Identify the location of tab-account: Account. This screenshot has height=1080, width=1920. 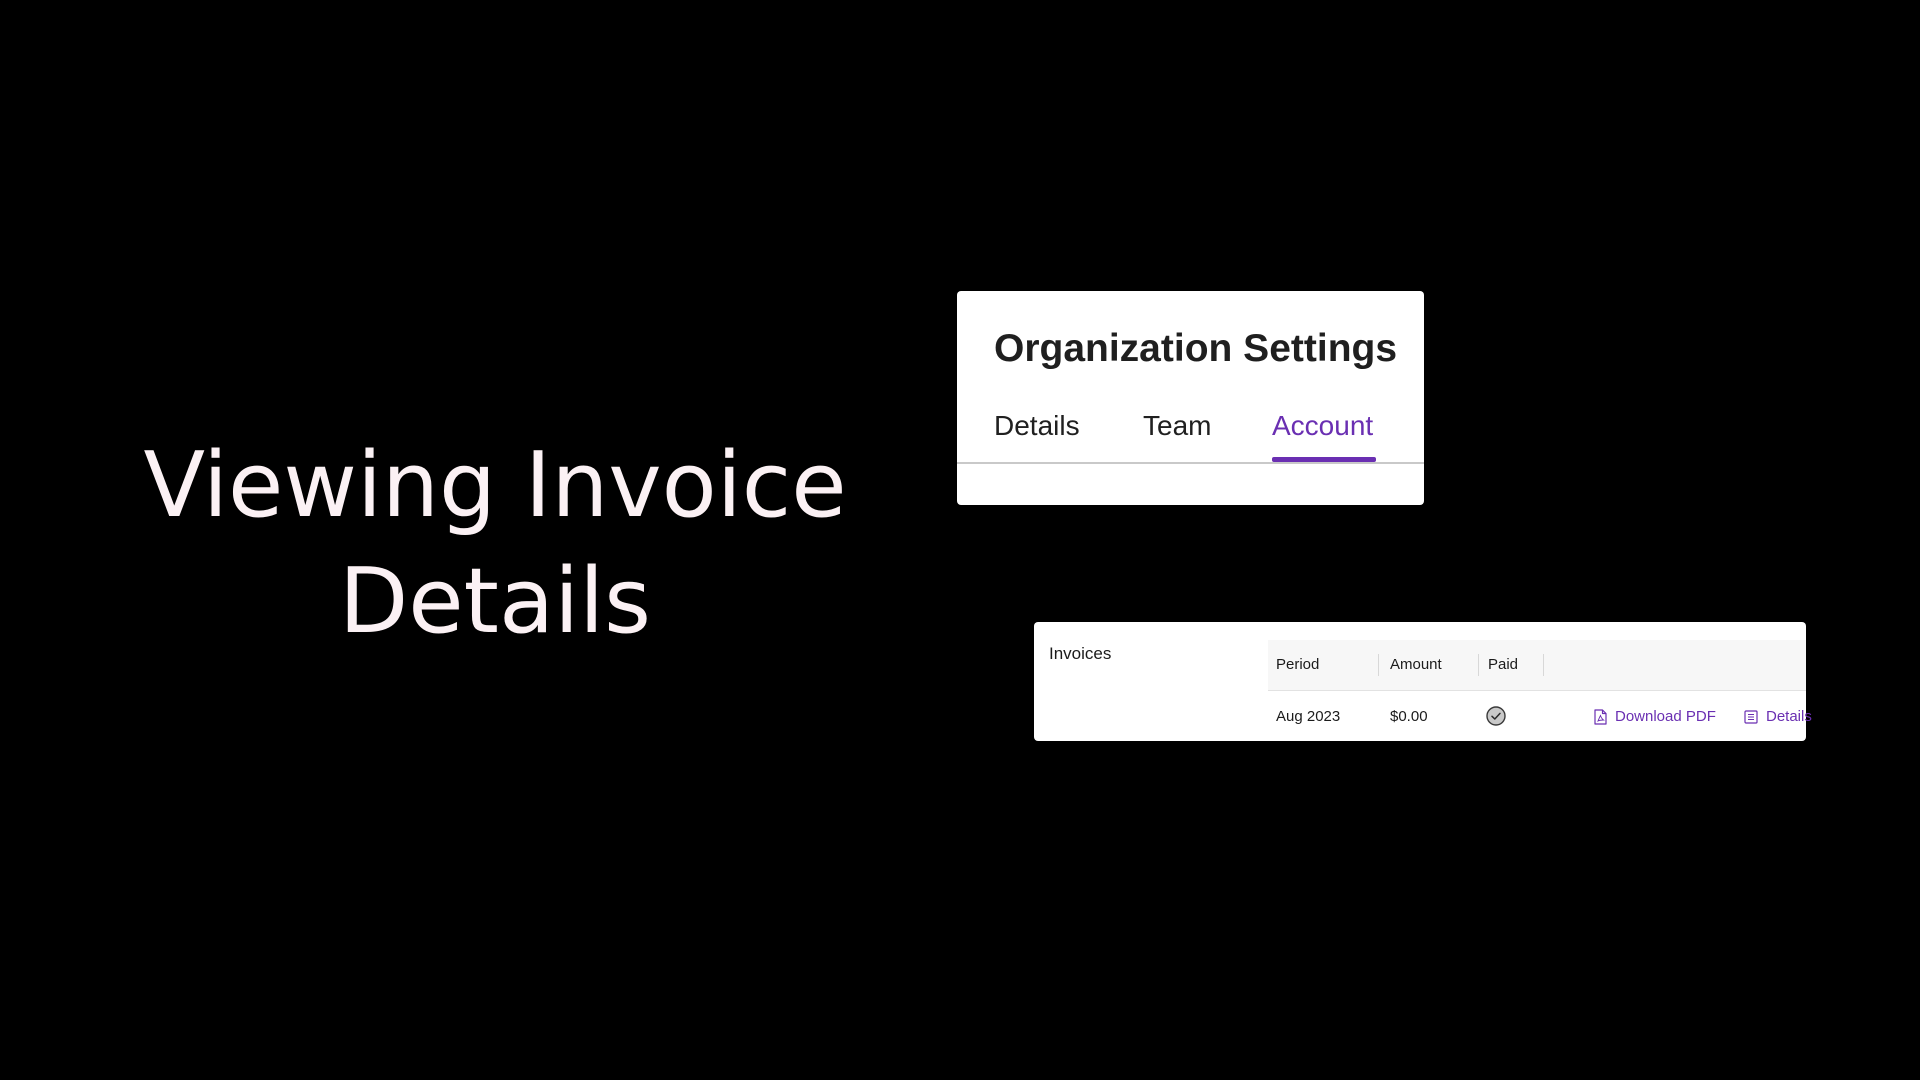
(1322, 434).